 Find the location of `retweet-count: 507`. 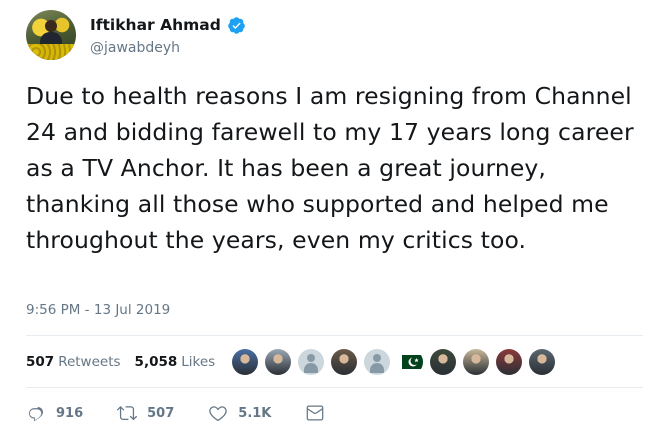

retweet-count: 507 is located at coordinates (161, 413).